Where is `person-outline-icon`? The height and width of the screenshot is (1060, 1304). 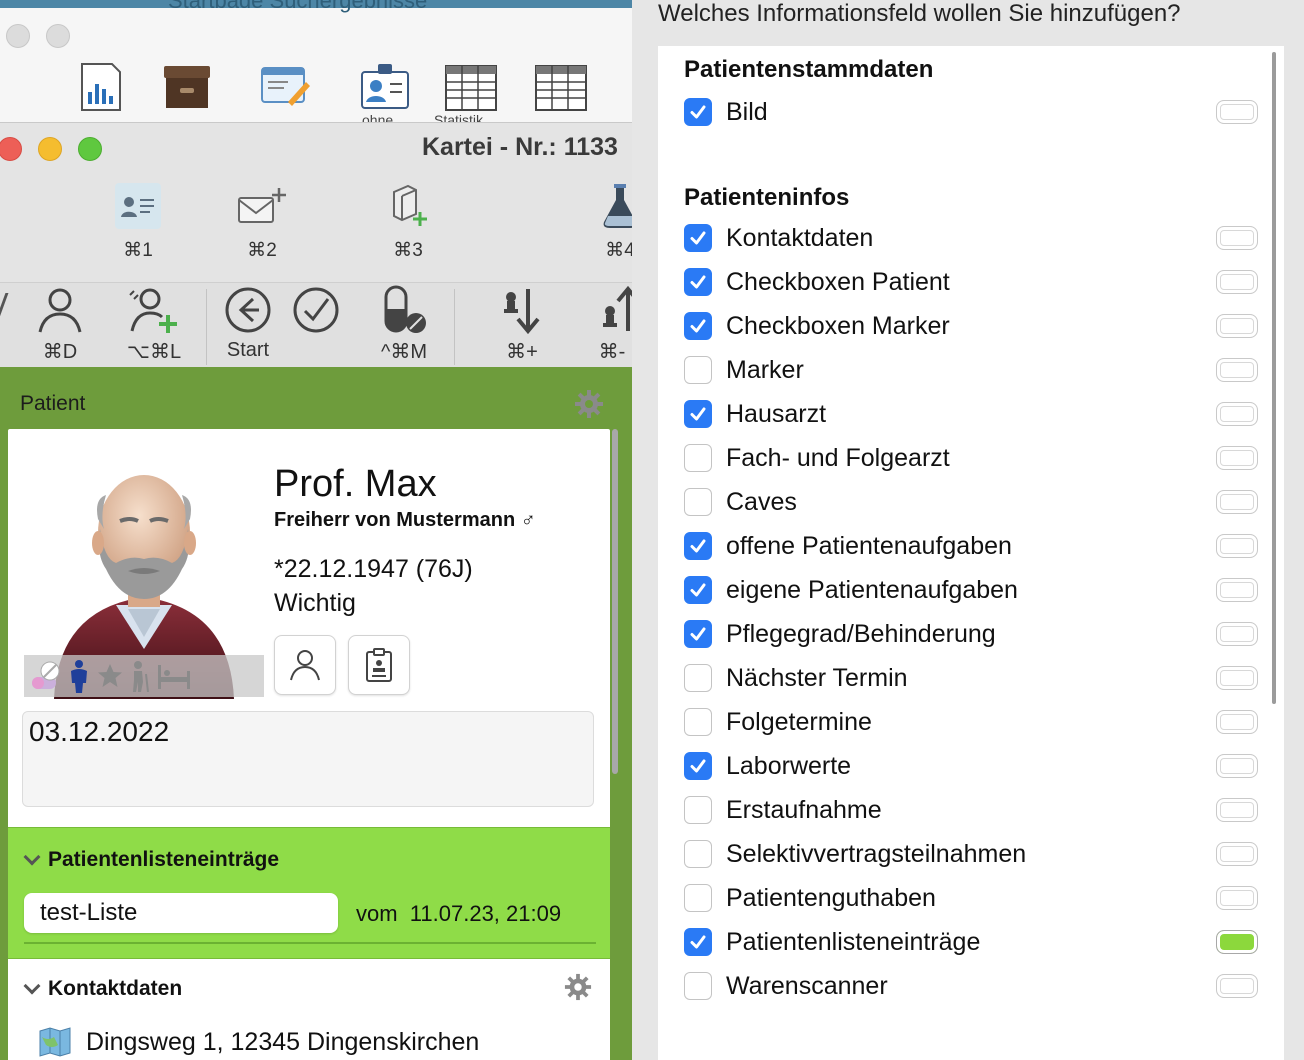
person-outline-icon is located at coordinates (305, 665).